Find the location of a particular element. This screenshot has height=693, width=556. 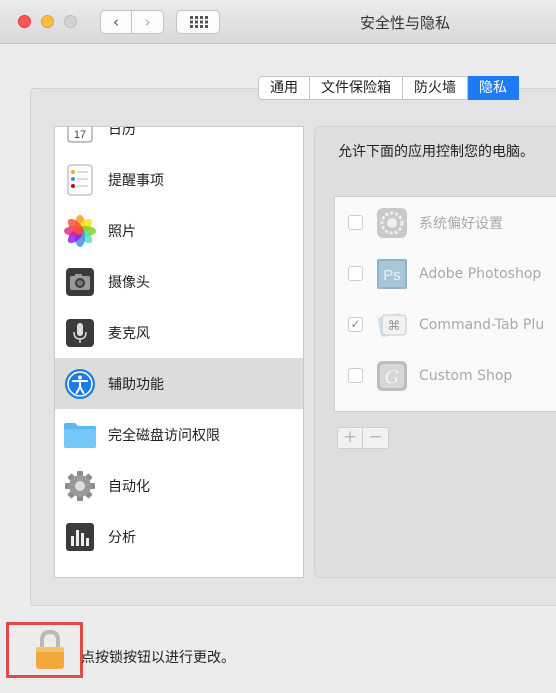

sidebar-item-accessibility: 辅助功能 is located at coordinates (179, 383).